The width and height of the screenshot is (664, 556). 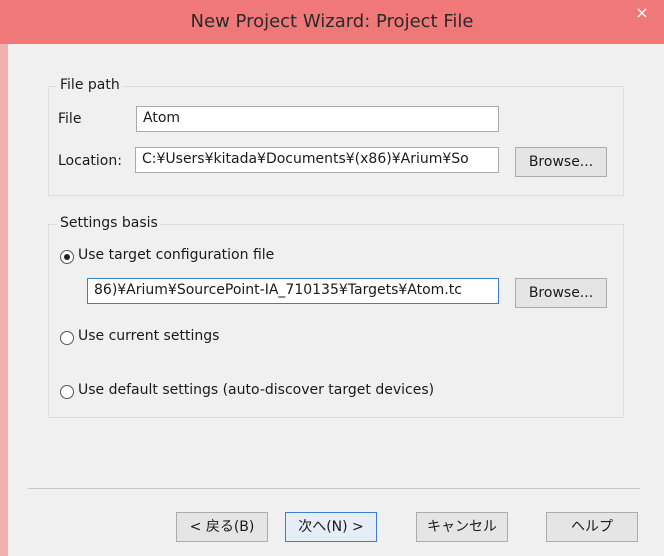 I want to click on window-title: New Project Wizard: Project File, so click(x=332, y=21).